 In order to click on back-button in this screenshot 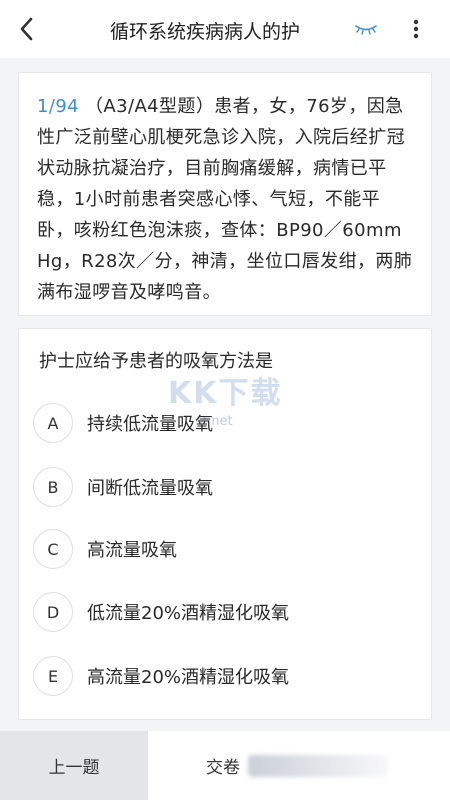, I will do `click(27, 29)`.